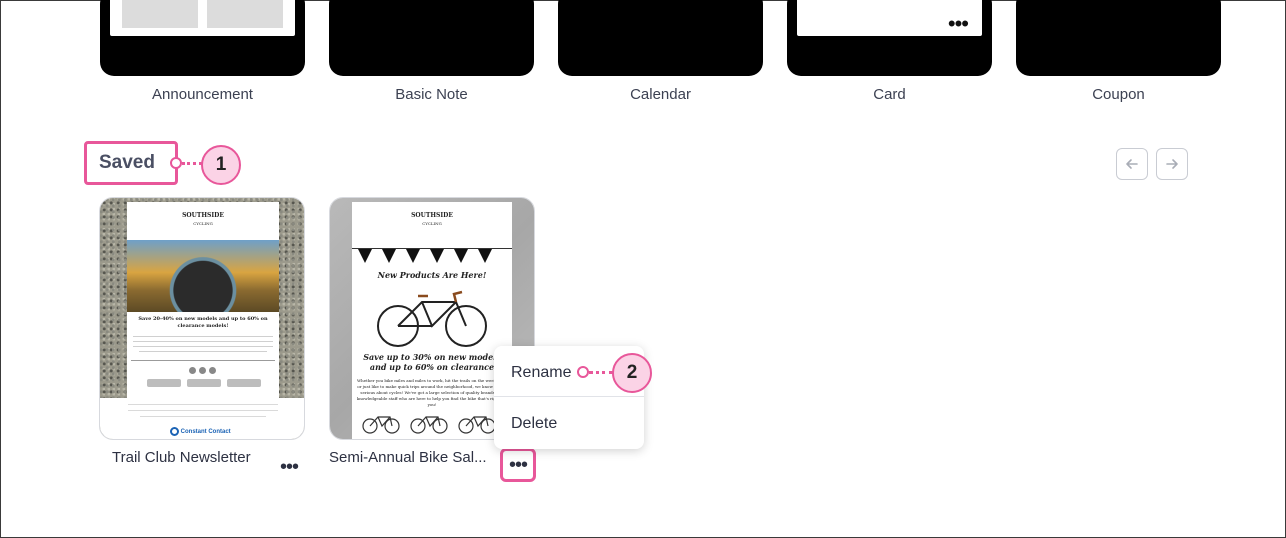 This screenshot has width=1286, height=538. I want to click on template-thumb-card: •••, so click(889, 38).